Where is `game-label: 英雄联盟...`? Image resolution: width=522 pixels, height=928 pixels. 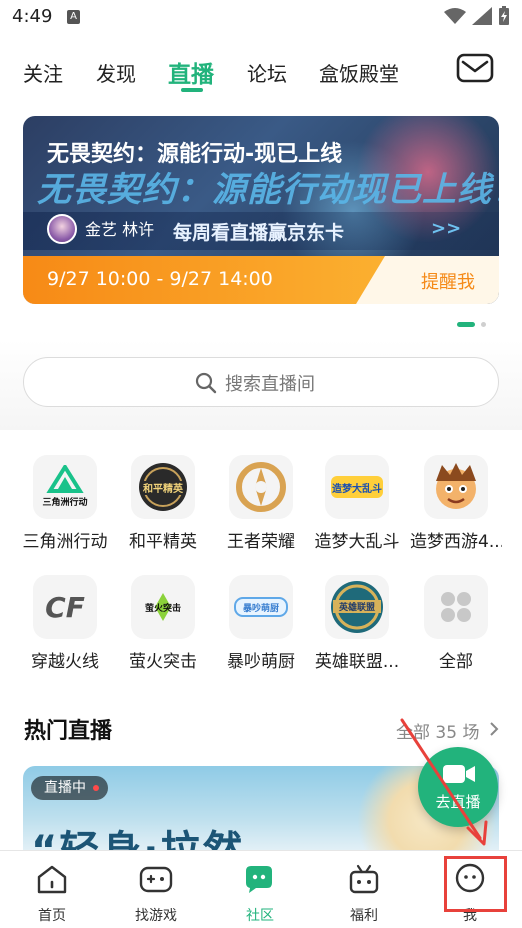
game-label: 英雄联盟... is located at coordinates (357, 662).